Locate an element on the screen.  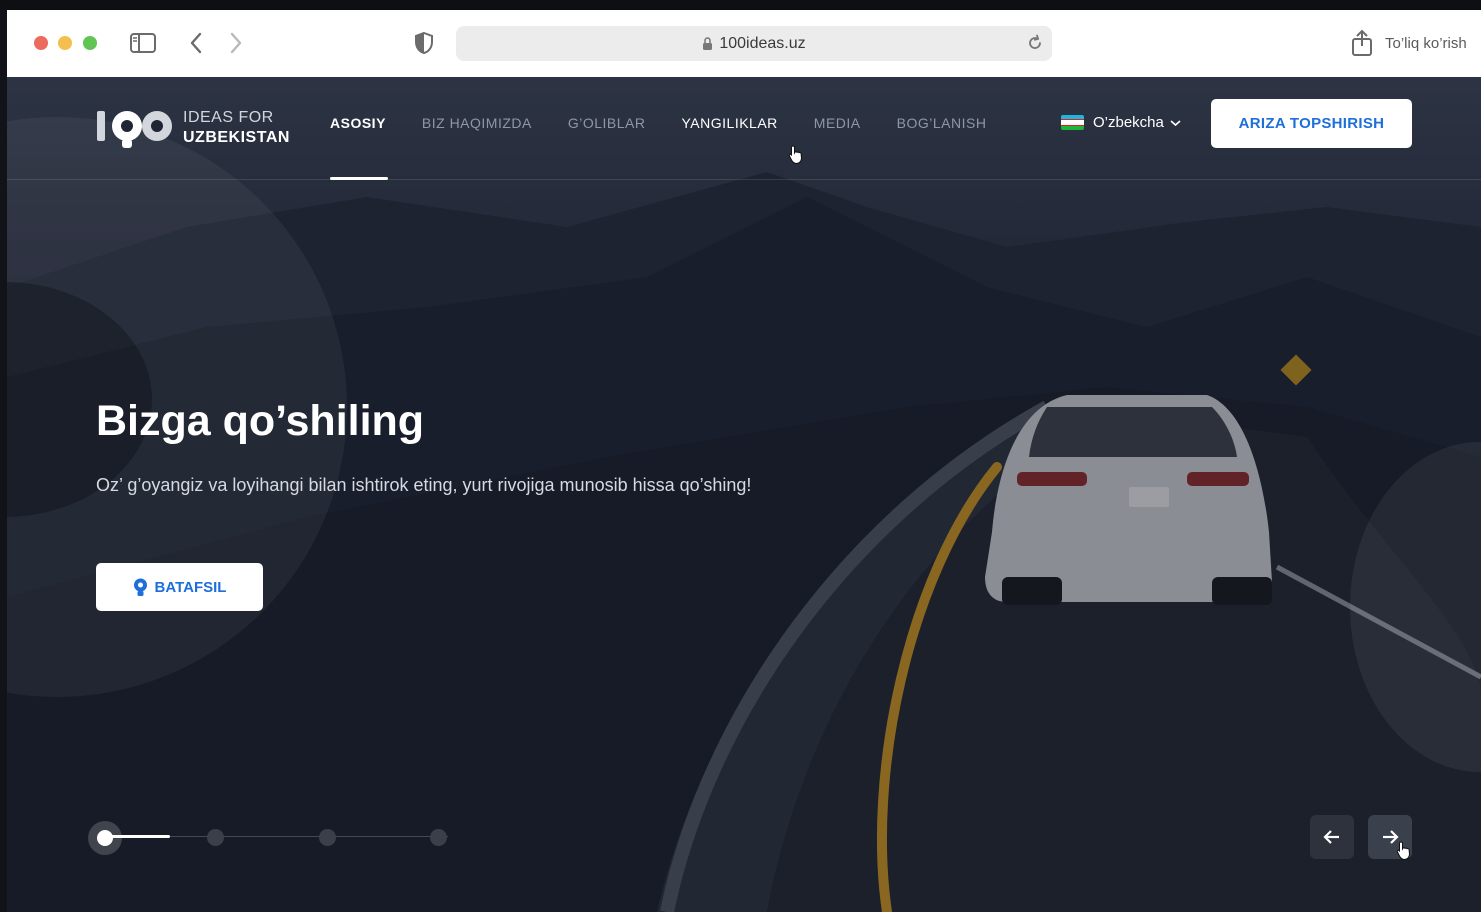
language-label: O’zbekcha is located at coordinates (1128, 122).